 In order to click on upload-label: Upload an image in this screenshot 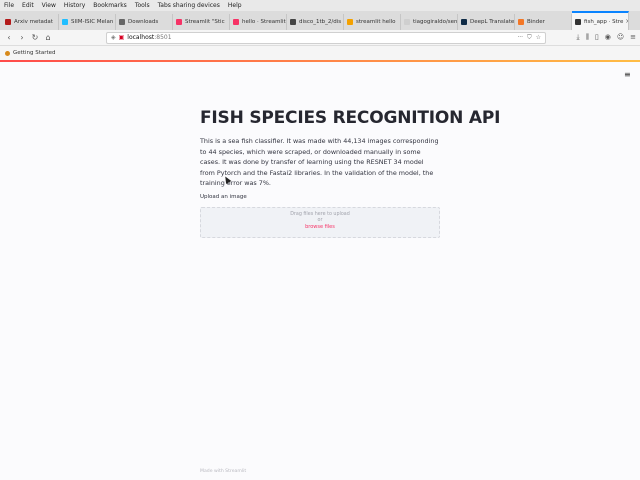, I will do `click(223, 197)`.